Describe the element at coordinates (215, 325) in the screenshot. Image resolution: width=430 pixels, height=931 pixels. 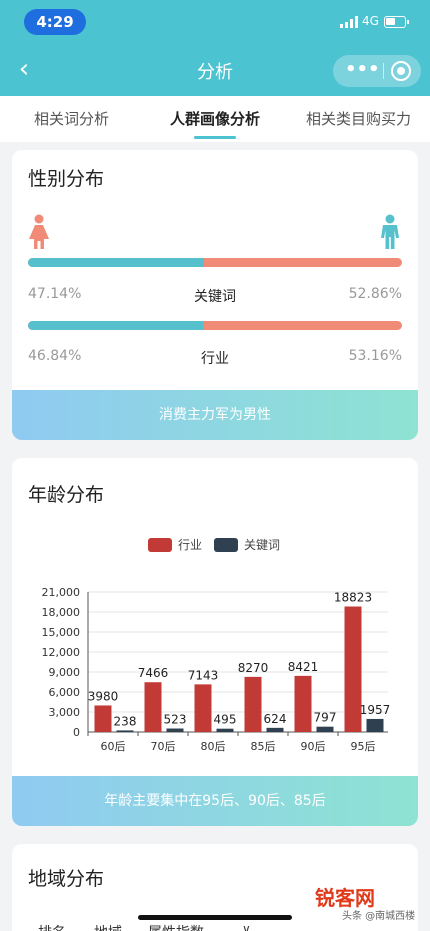
I see `gender-bar-industry` at that location.